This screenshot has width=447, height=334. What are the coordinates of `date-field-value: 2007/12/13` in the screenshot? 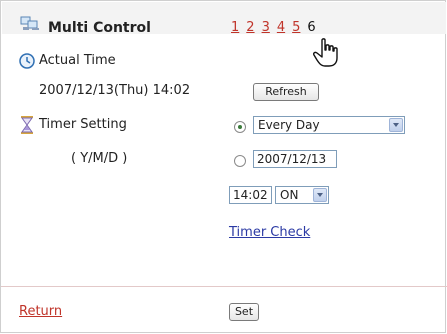 It's located at (292, 159).